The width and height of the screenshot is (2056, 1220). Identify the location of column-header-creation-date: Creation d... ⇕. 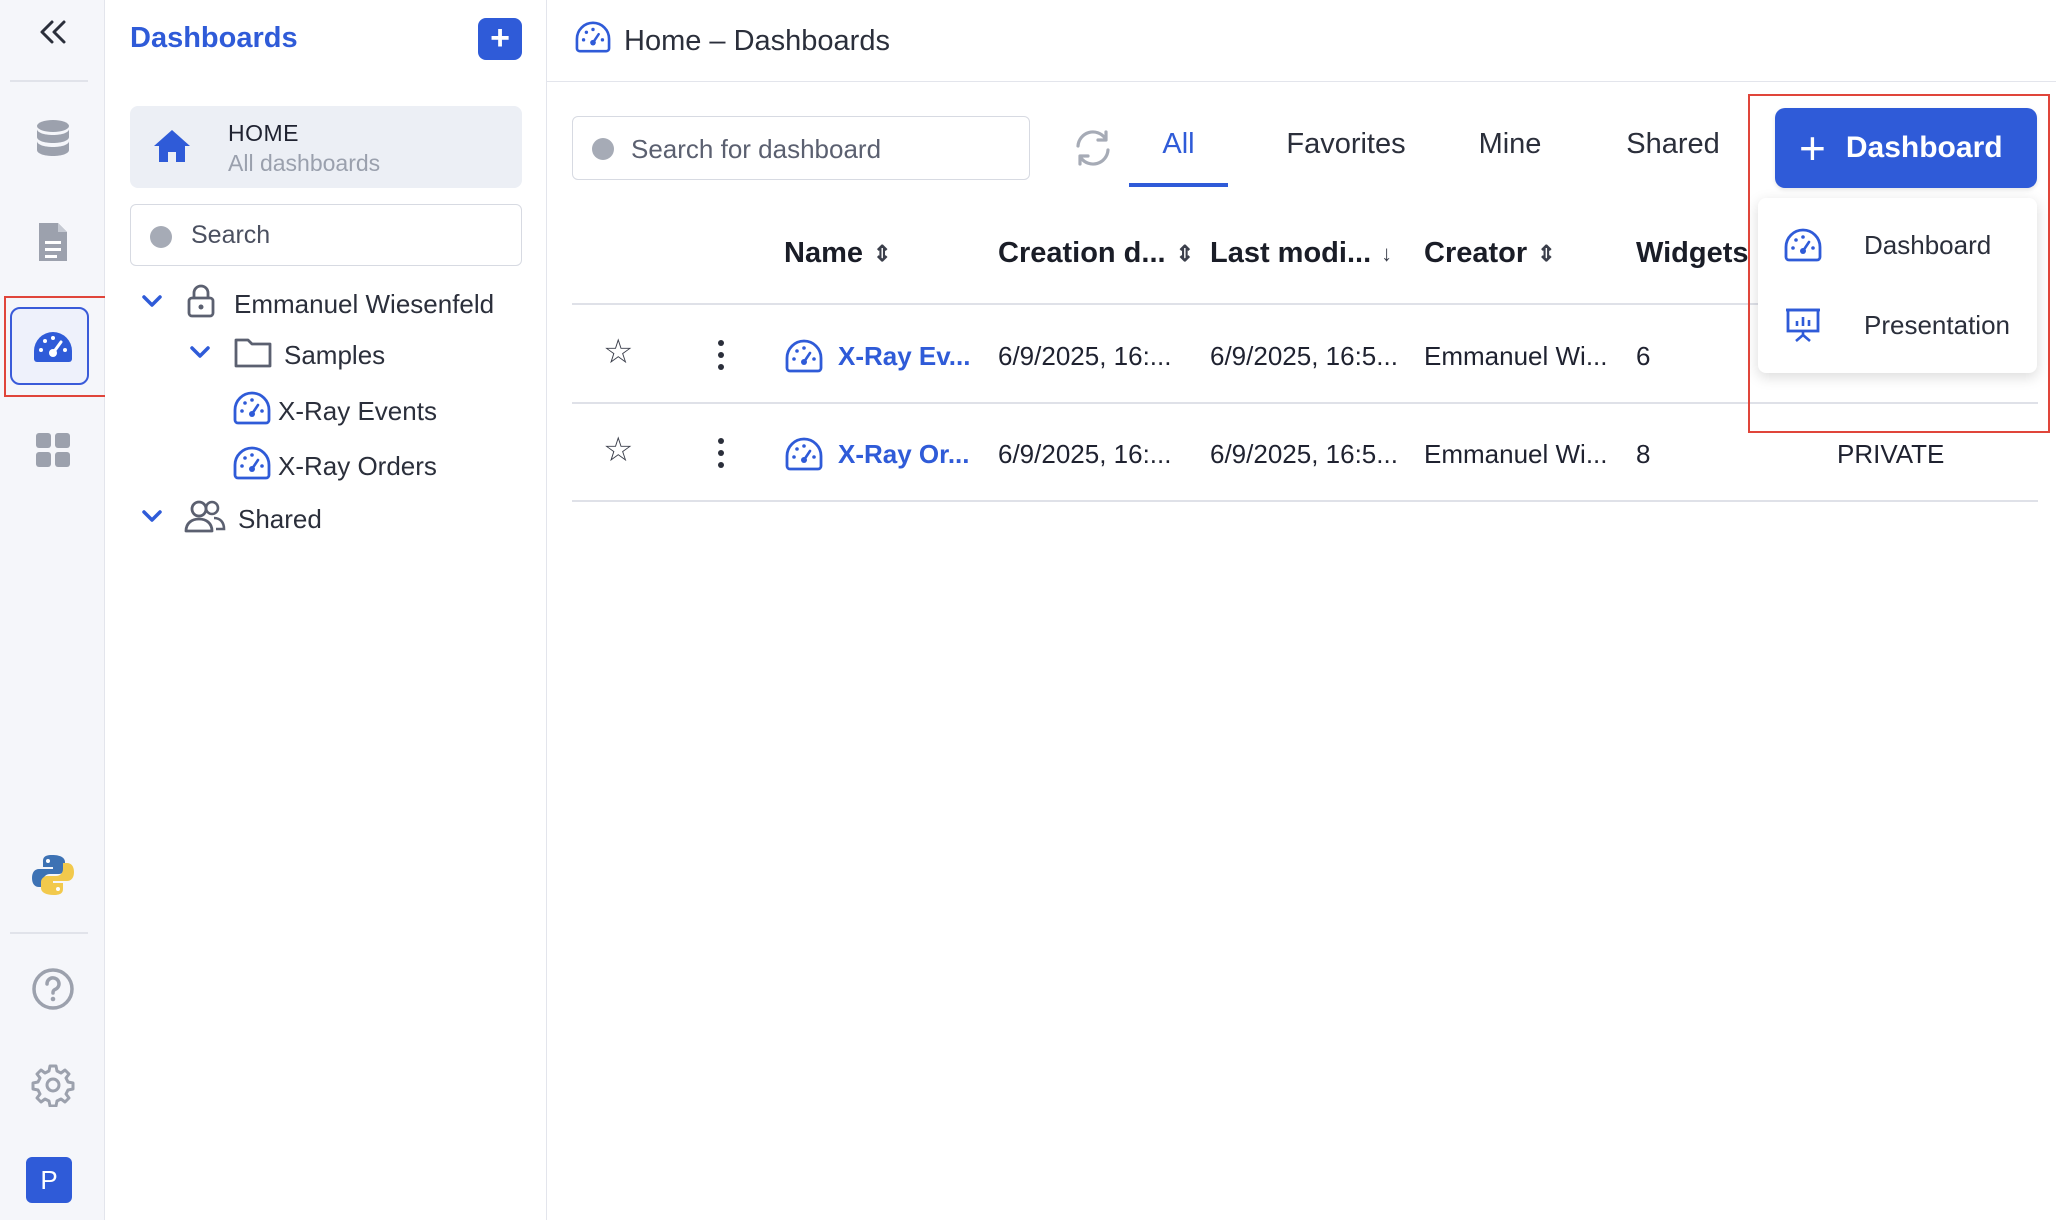
(1096, 253).